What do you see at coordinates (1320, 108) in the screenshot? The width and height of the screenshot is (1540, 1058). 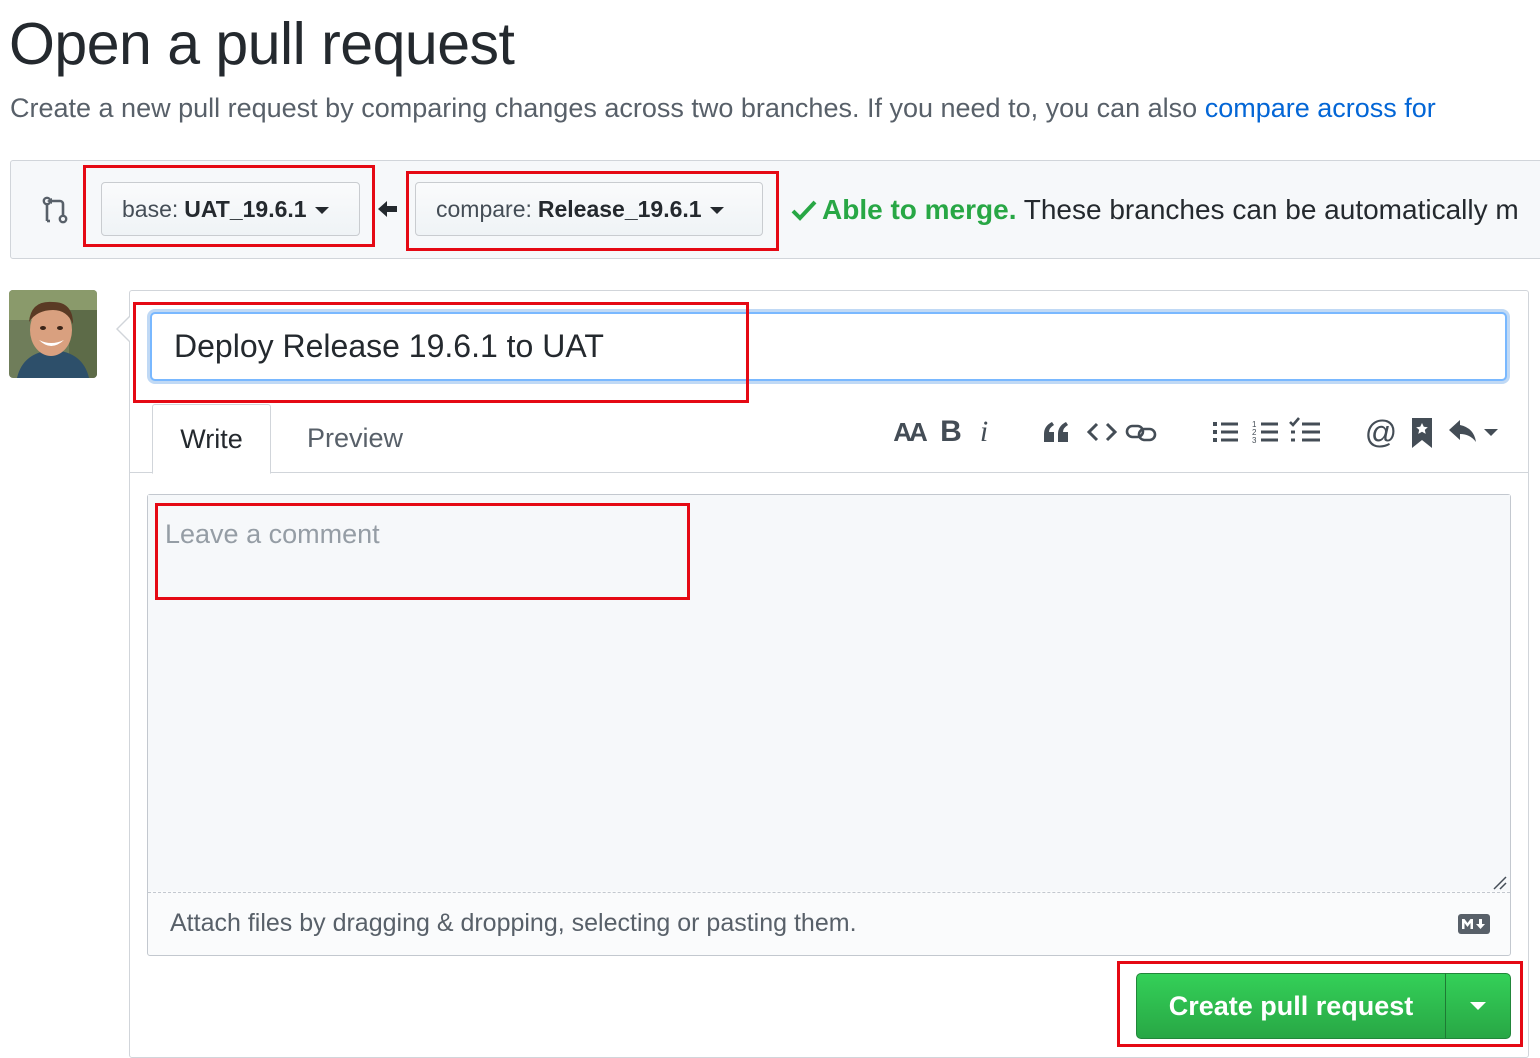 I see `compare-across-forks-link: compare across for` at bounding box center [1320, 108].